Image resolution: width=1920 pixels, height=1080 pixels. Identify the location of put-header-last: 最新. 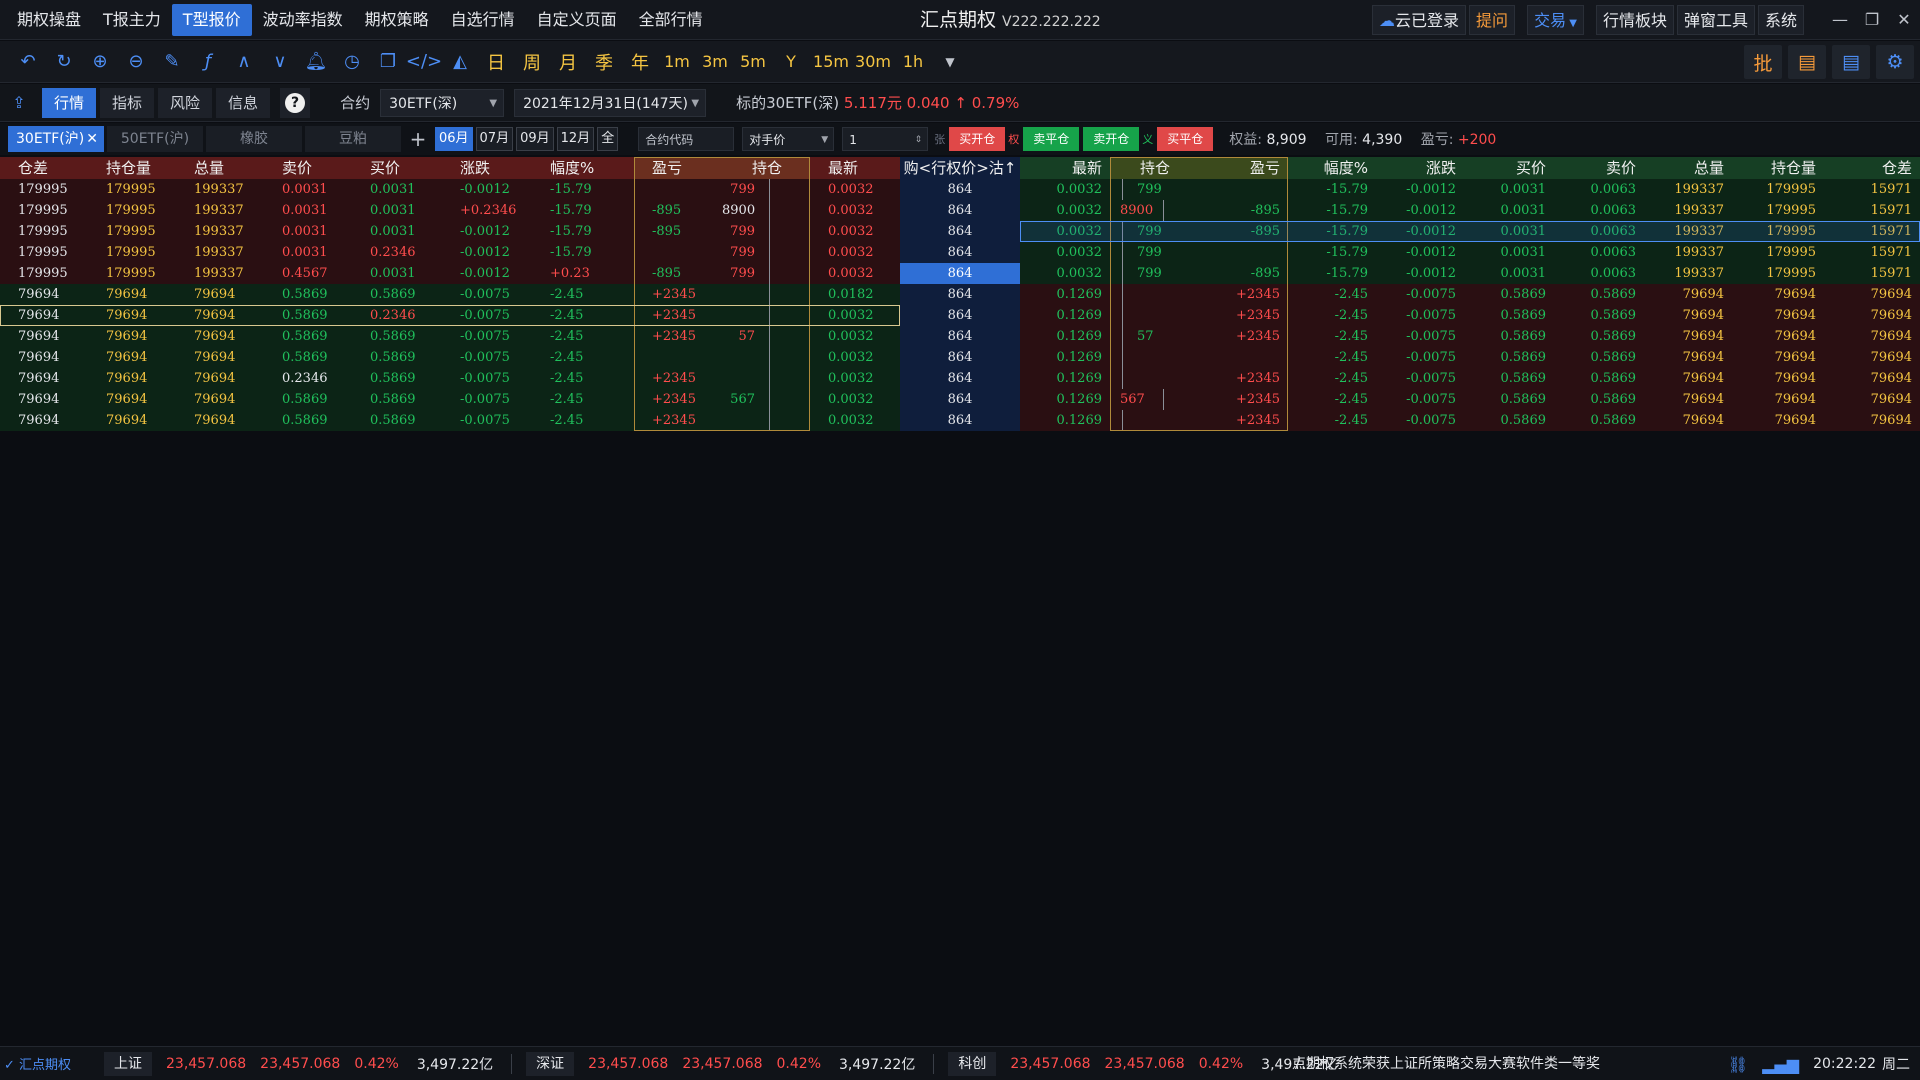
(1065, 168).